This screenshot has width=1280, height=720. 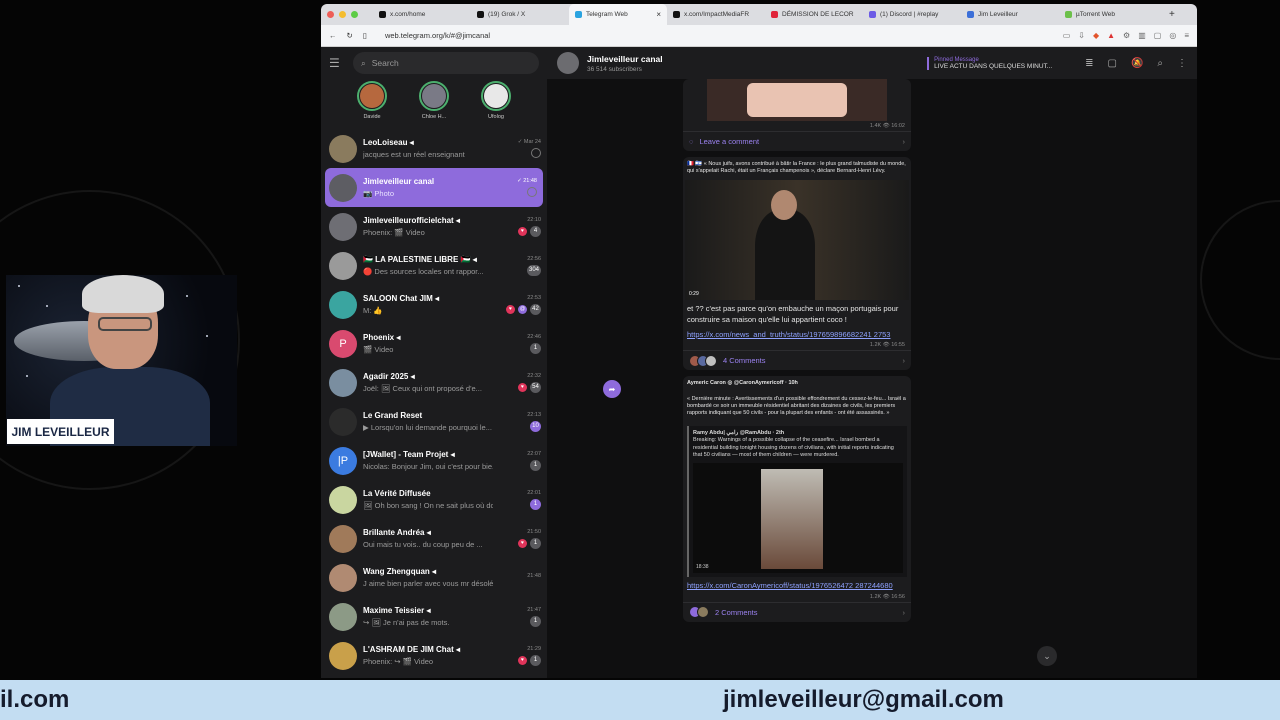 What do you see at coordinates (699, 612) in the screenshot?
I see `commenter-avatars` at bounding box center [699, 612].